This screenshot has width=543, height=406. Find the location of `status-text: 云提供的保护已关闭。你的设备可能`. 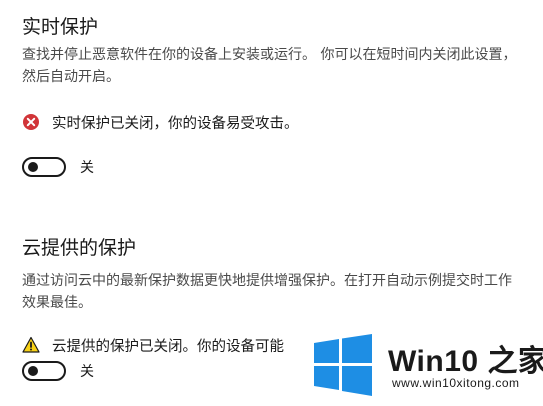

status-text: 云提供的保护已关闭。你的设备可能 is located at coordinates (168, 346).